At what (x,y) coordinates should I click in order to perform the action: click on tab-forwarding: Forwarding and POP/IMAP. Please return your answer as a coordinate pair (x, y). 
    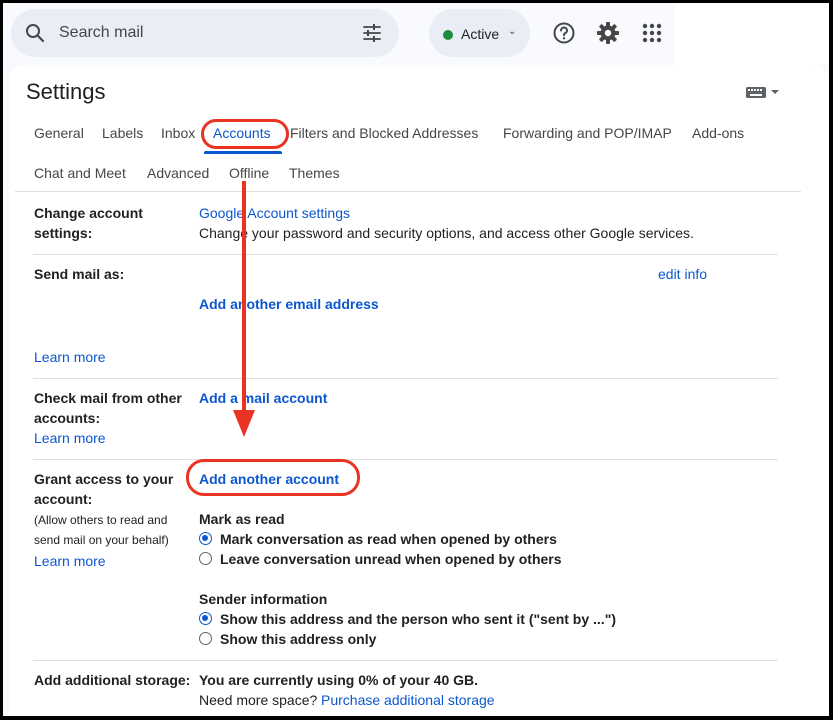
    Looking at the image, I should click on (587, 133).